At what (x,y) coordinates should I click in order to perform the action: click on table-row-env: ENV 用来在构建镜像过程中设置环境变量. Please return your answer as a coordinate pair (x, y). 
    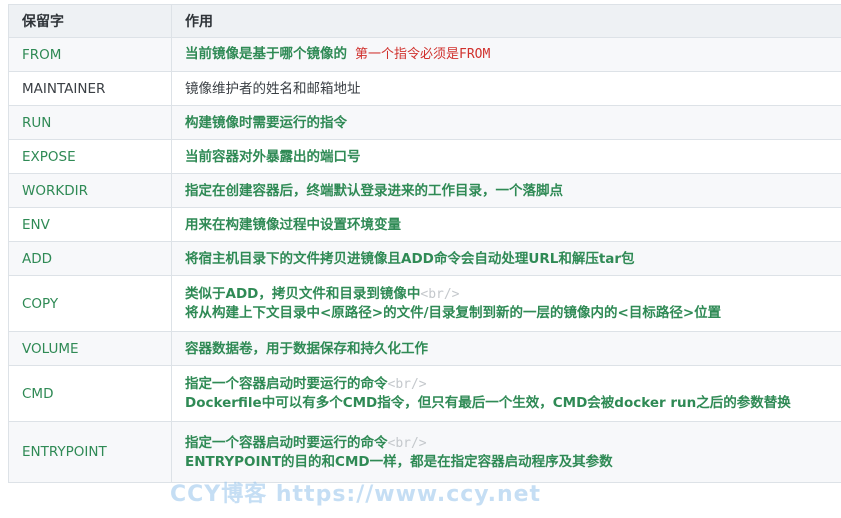
    Looking at the image, I should click on (424, 224).